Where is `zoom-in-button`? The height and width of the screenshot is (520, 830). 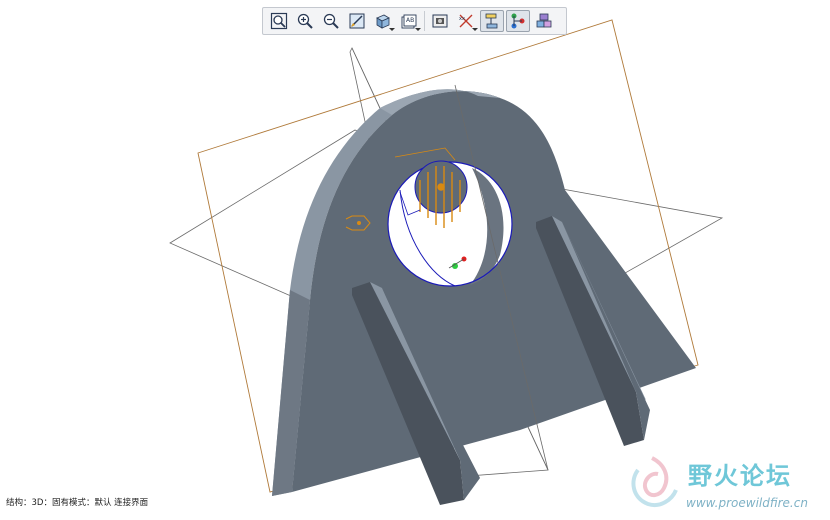
zoom-in-button is located at coordinates (305, 21).